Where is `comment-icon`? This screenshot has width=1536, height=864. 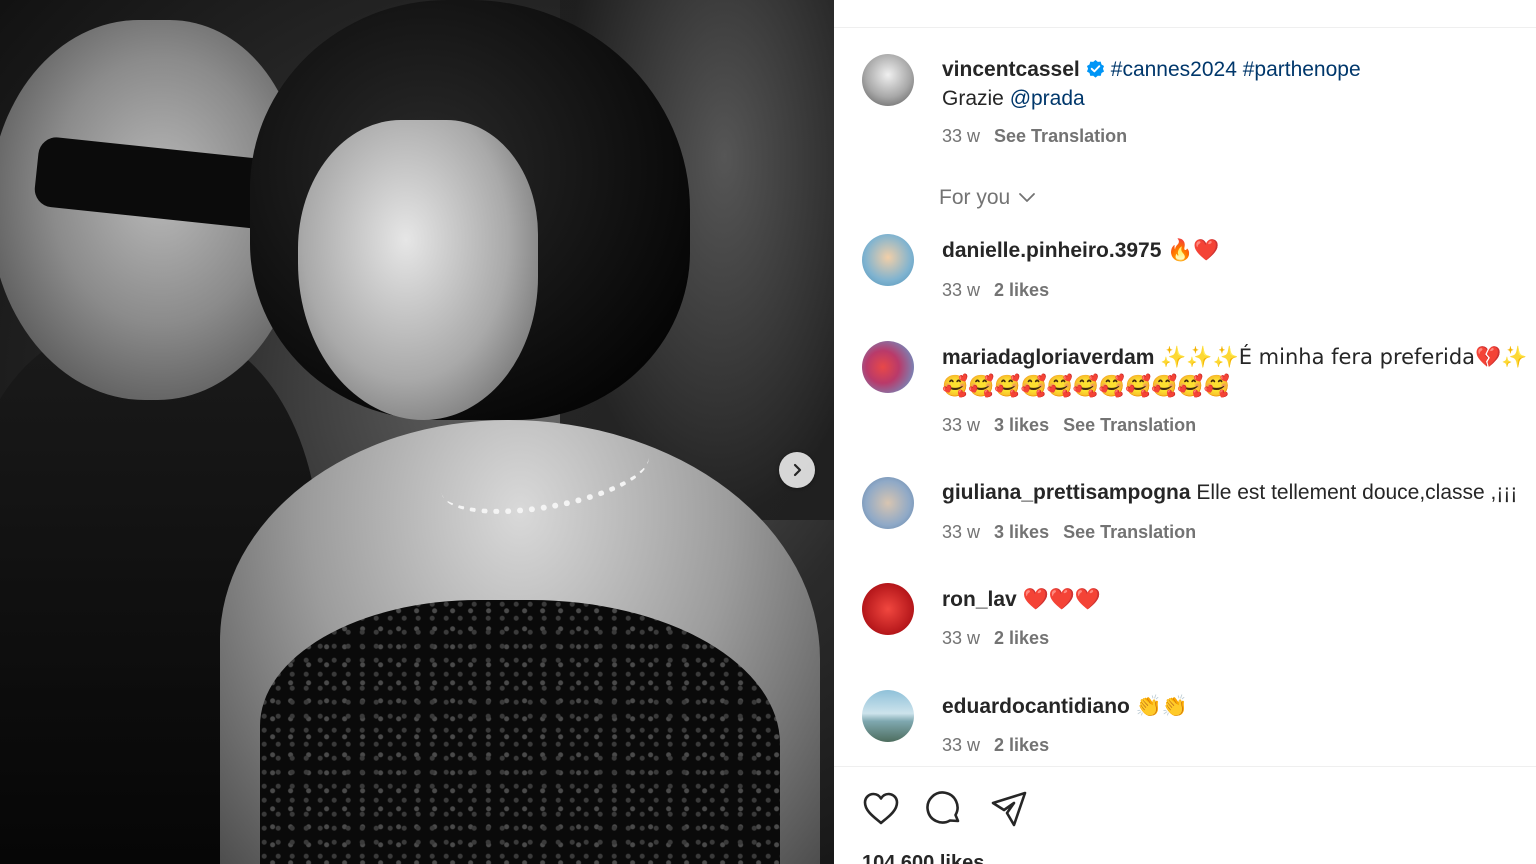 comment-icon is located at coordinates (944, 809).